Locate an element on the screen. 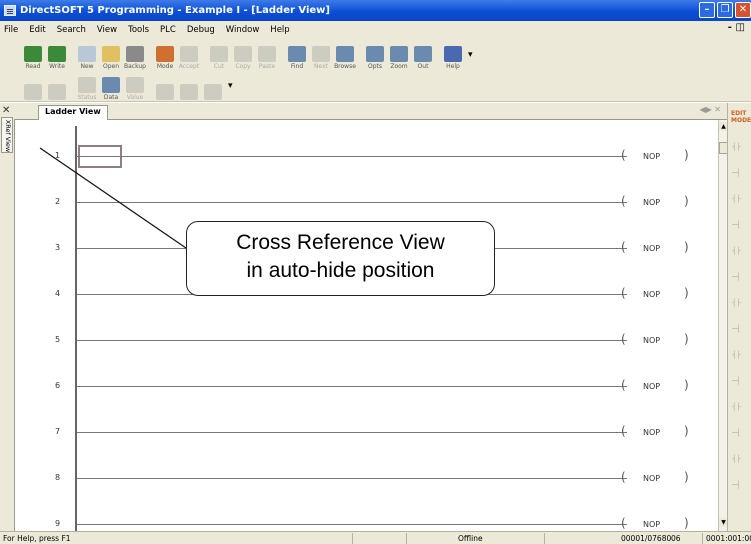 The height and width of the screenshot is (544, 751). write-button: Write is located at coordinates (57, 58).